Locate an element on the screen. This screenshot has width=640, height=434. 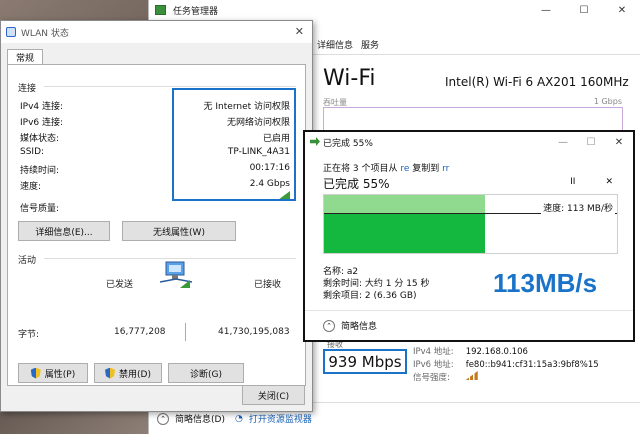
source-folder-link: re is located at coordinates (404, 169).